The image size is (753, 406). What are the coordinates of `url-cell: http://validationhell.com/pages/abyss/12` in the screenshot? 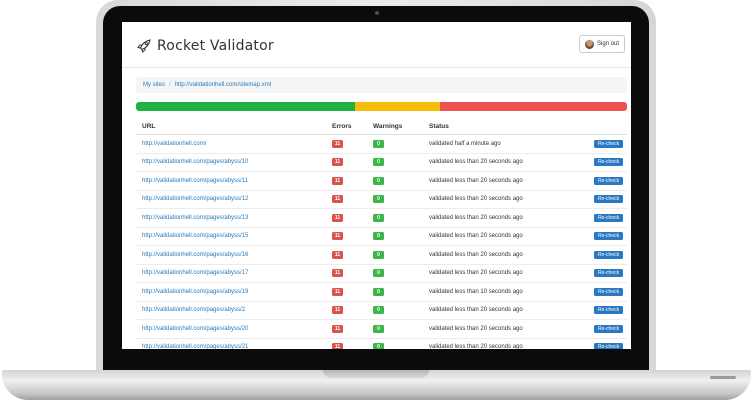 It's located at (231, 199).